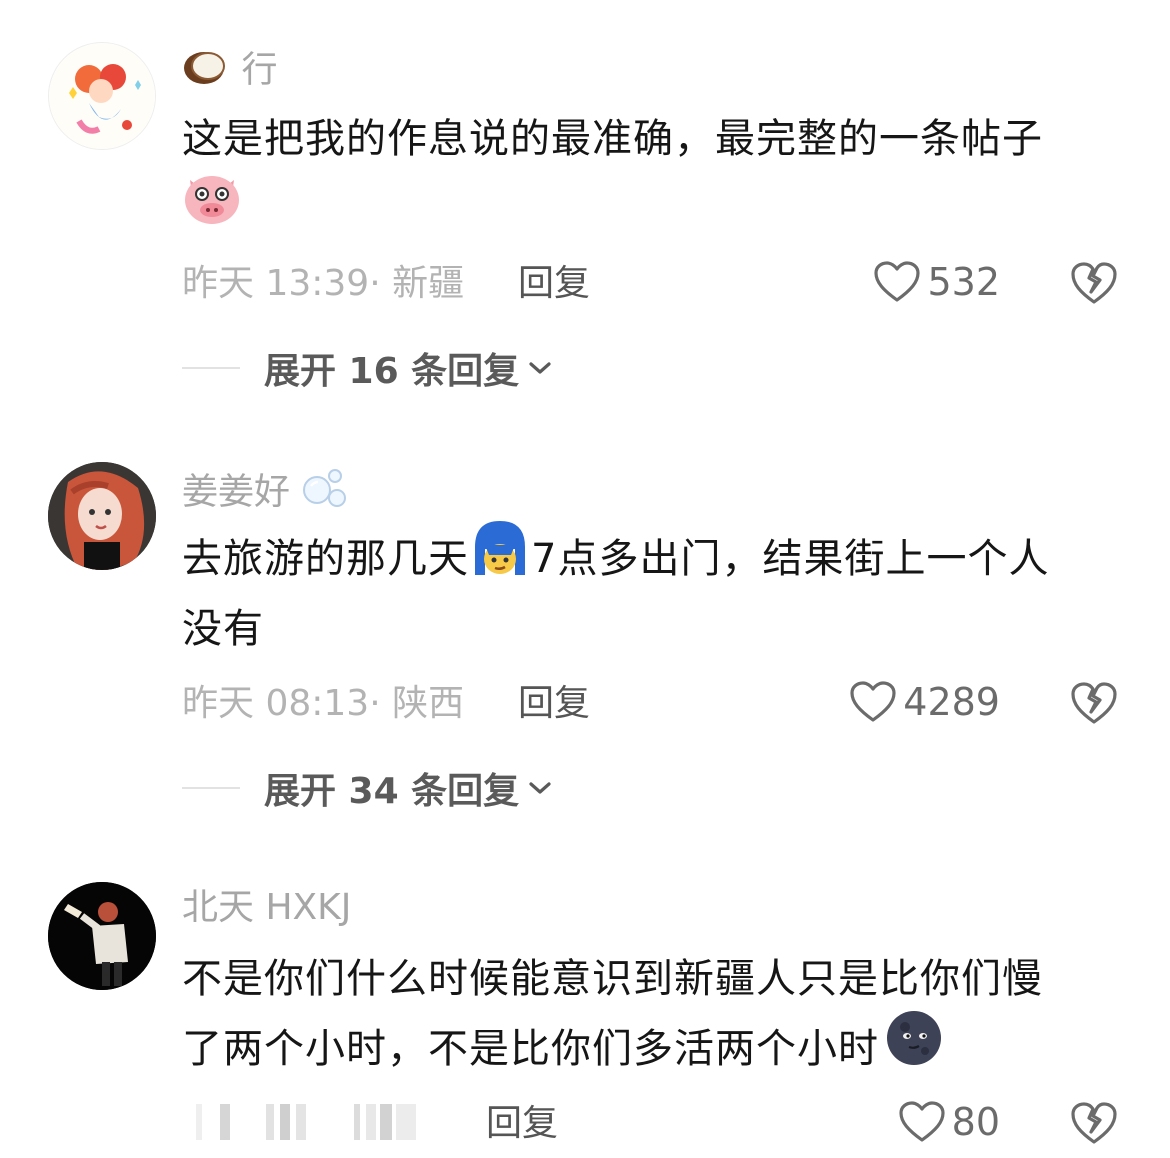 The image size is (1170, 1158). What do you see at coordinates (790, 559) in the screenshot?
I see `comment-text-segment: 7点多出门，结果街上一个人` at bounding box center [790, 559].